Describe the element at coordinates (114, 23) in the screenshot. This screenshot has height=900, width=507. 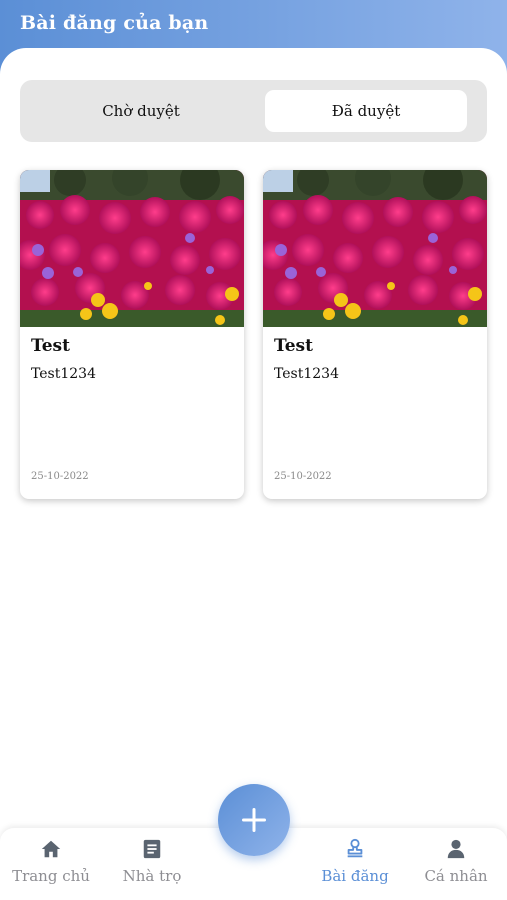
I see `page-title: Bài đăng của bạn` at that location.